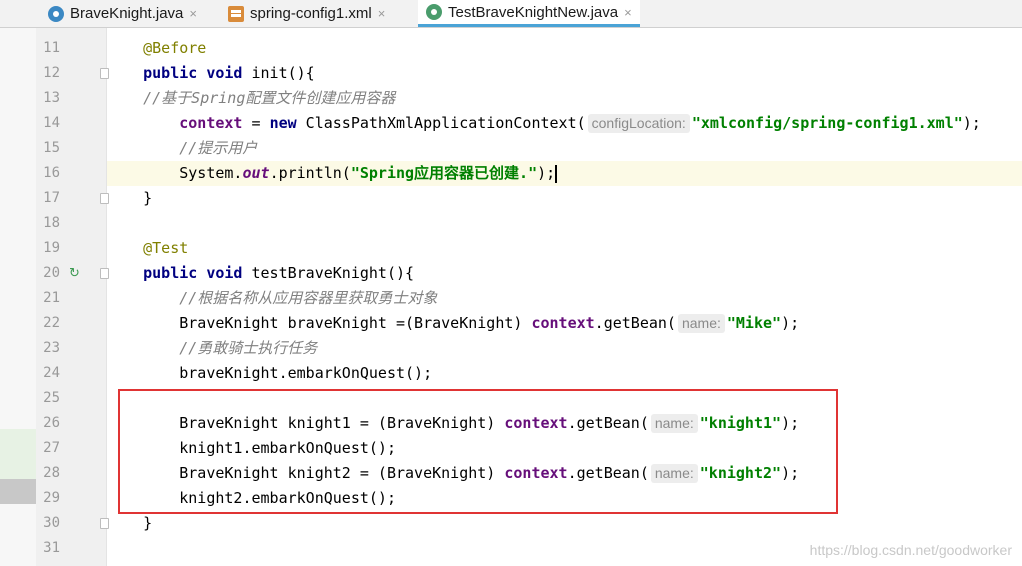 This screenshot has width=1022, height=566. What do you see at coordinates (51, 448) in the screenshot?
I see `line-number: 27` at bounding box center [51, 448].